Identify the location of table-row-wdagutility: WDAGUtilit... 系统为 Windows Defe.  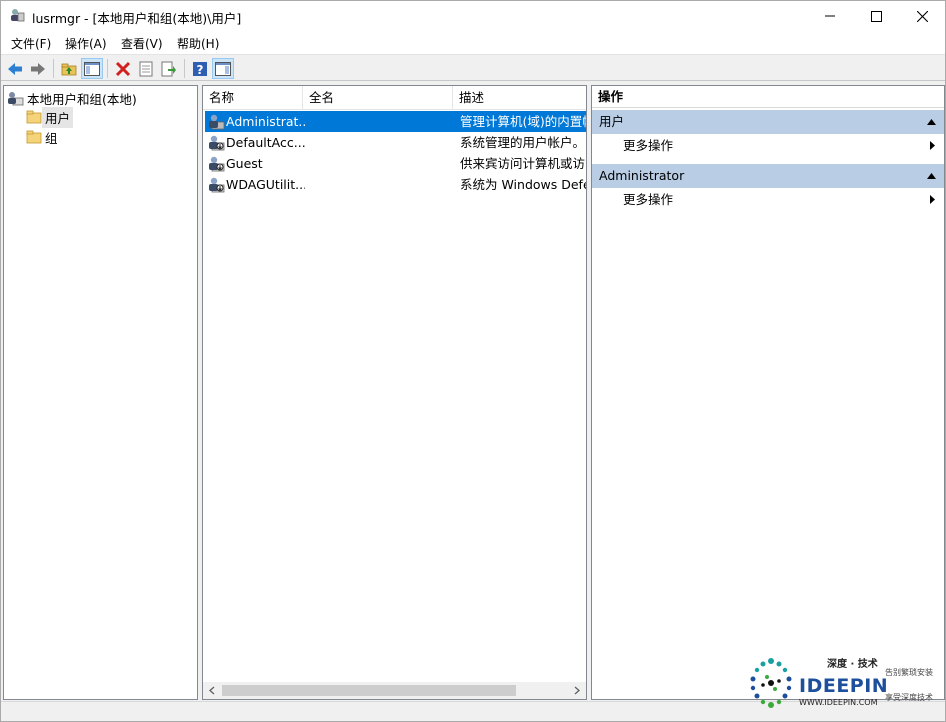
(395, 184).